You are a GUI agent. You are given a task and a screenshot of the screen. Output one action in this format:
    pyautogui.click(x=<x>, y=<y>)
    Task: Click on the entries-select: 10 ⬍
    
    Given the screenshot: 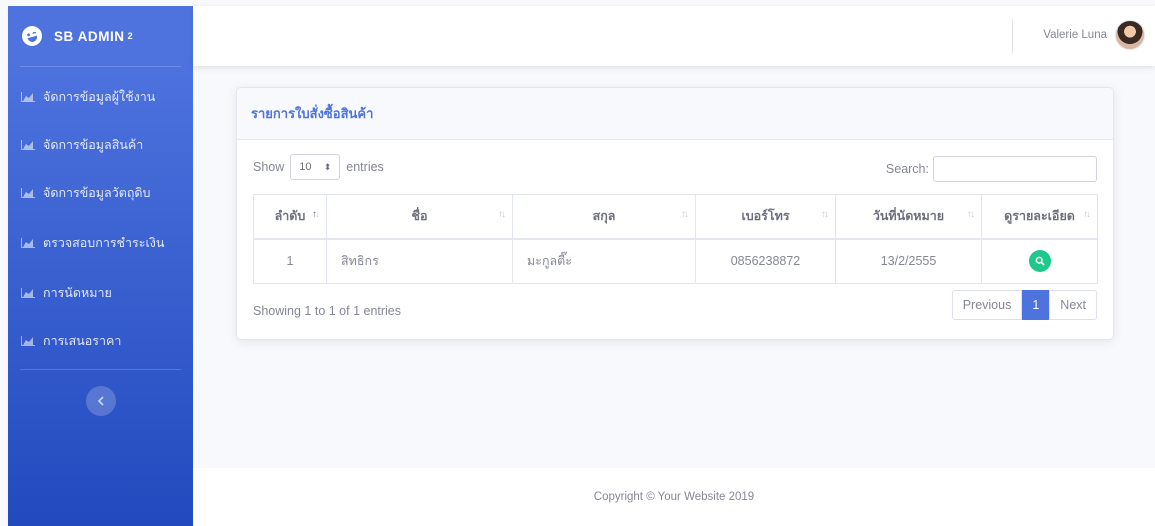 What is the action you would take?
    pyautogui.click(x=315, y=167)
    